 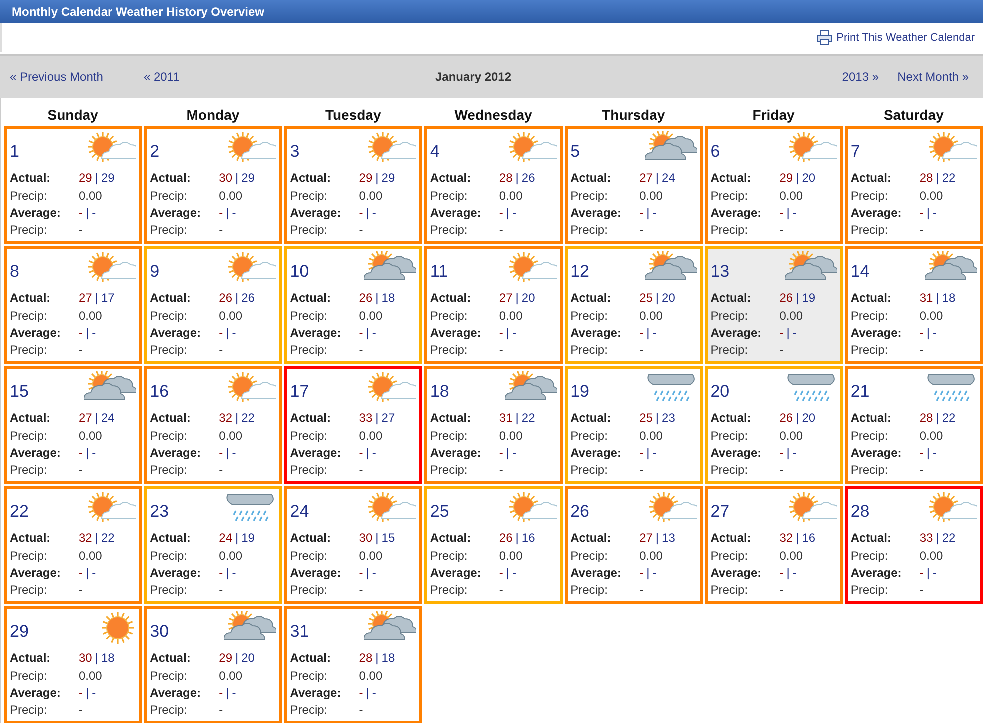 I want to click on day-cell: 22 Actual: 32 | 22 Precip: 0.00 Average: - | - Precip: -, so click(x=73, y=545).